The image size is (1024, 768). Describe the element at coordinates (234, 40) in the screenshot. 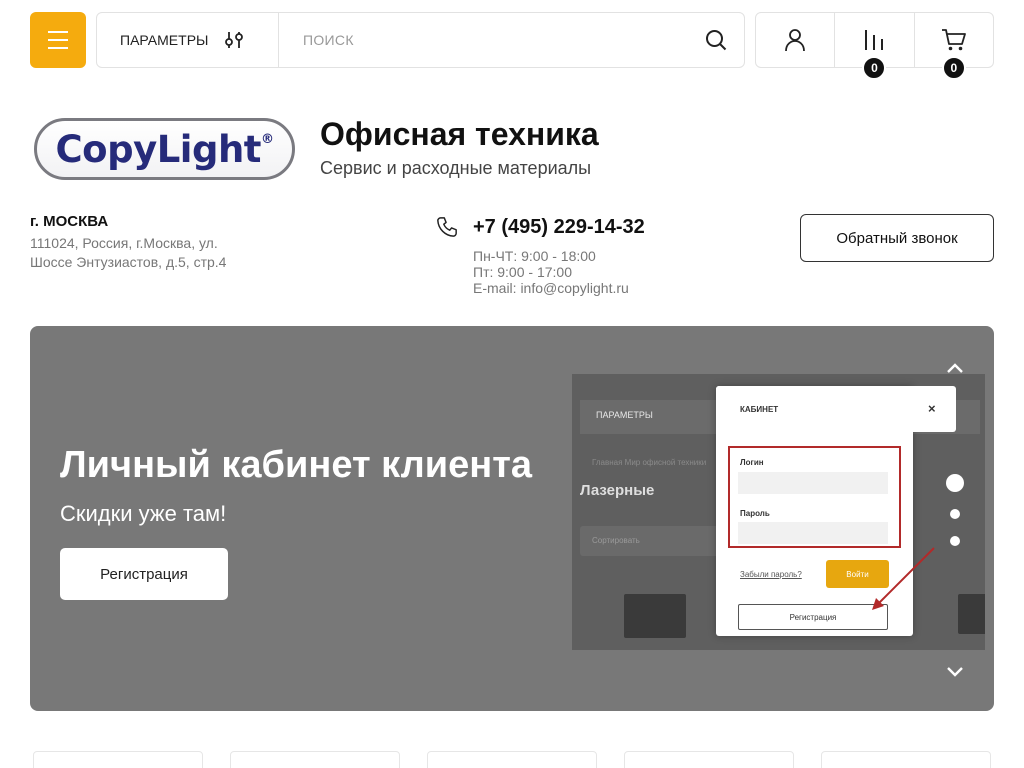

I see `filter-icon` at that location.